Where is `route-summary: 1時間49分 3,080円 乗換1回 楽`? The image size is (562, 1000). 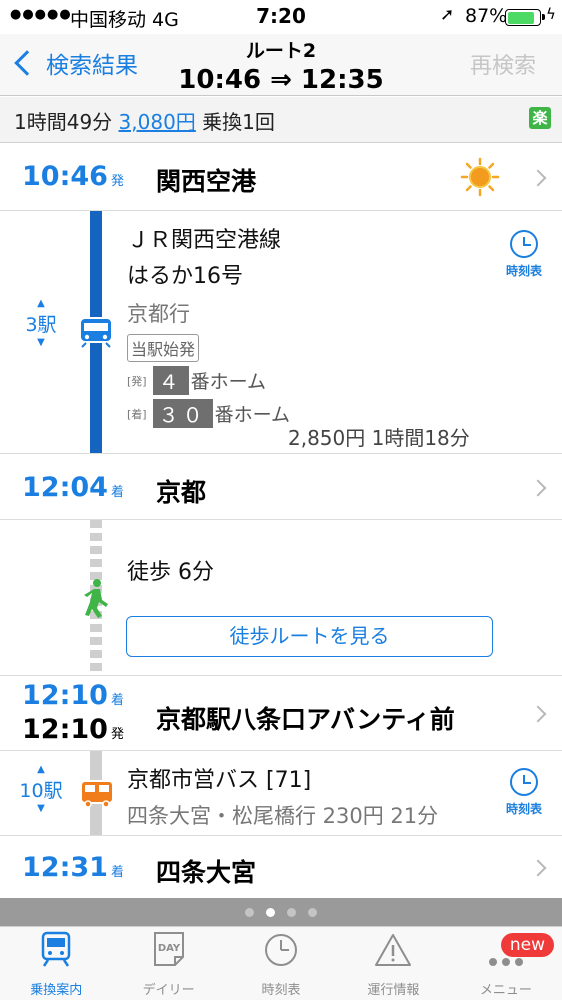 route-summary: 1時間49分 3,080円 乗換1回 楽 is located at coordinates (281, 120).